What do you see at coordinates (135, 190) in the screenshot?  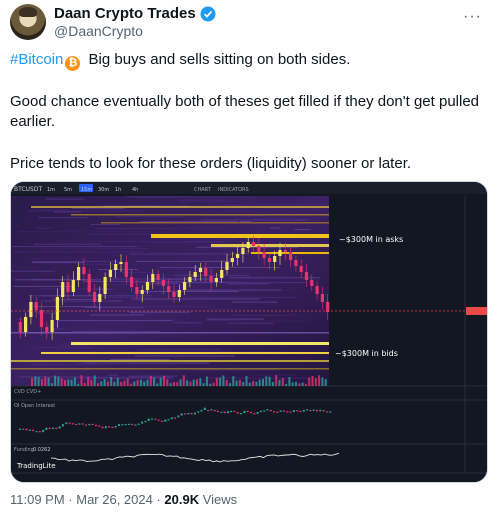 I see `timeframe-tab: 4h` at bounding box center [135, 190].